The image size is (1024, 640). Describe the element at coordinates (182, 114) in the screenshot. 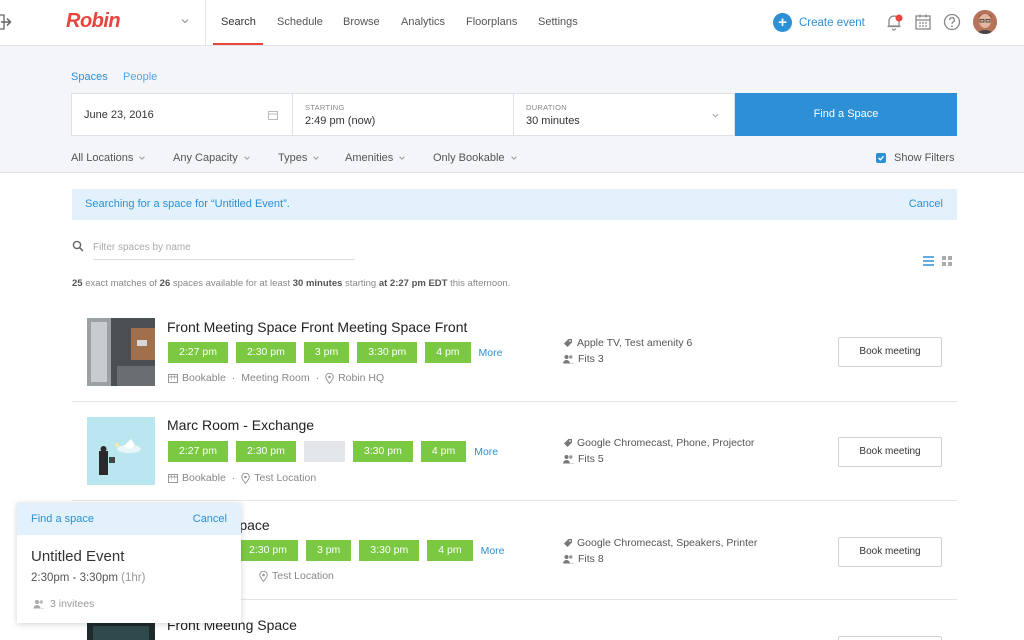

I see `date-field: June 23, 2016` at that location.